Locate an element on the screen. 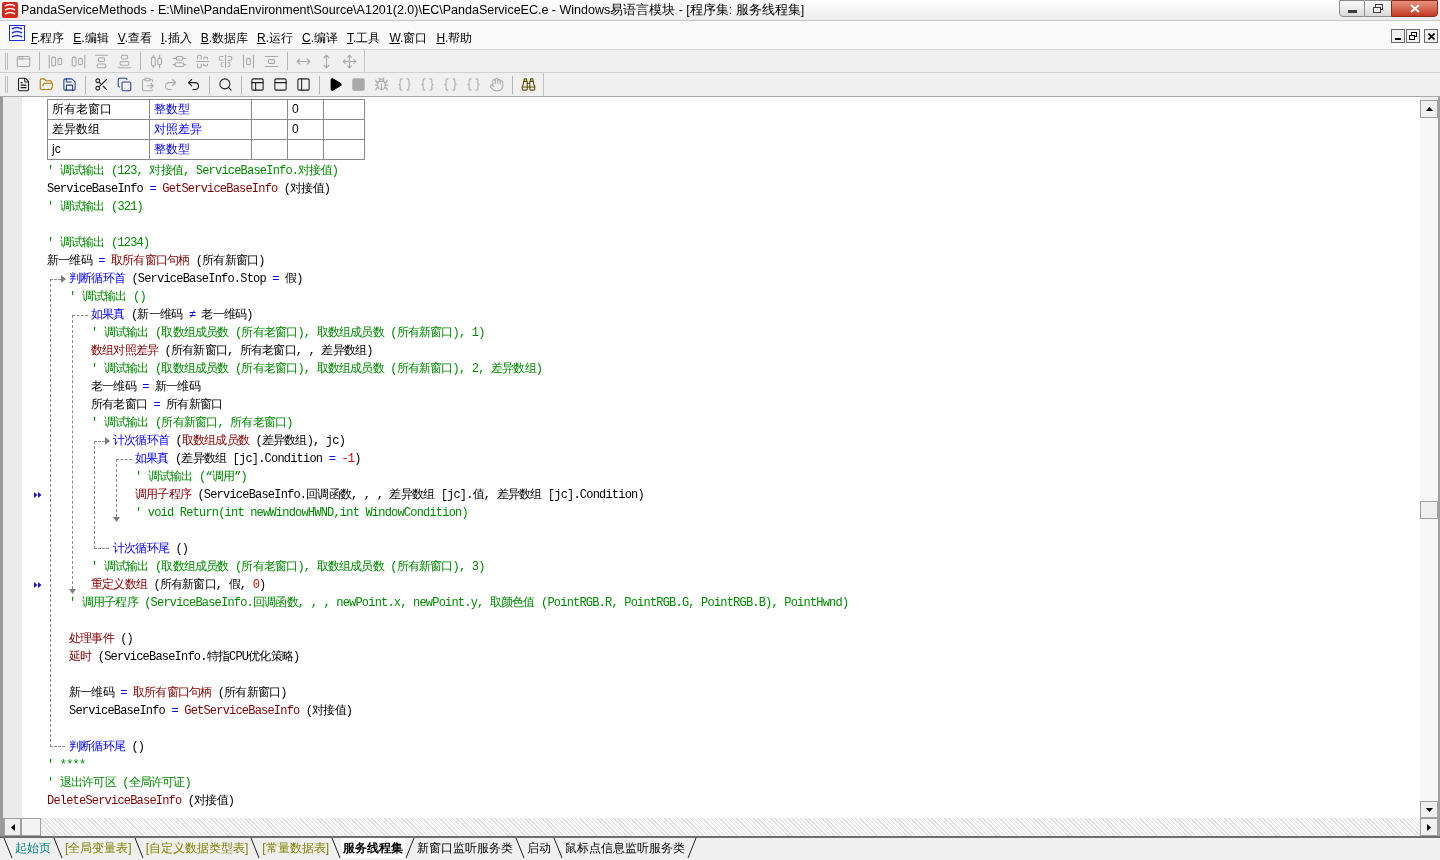 This screenshot has width=1440, height=860. table-cell: jc is located at coordinates (99, 150).